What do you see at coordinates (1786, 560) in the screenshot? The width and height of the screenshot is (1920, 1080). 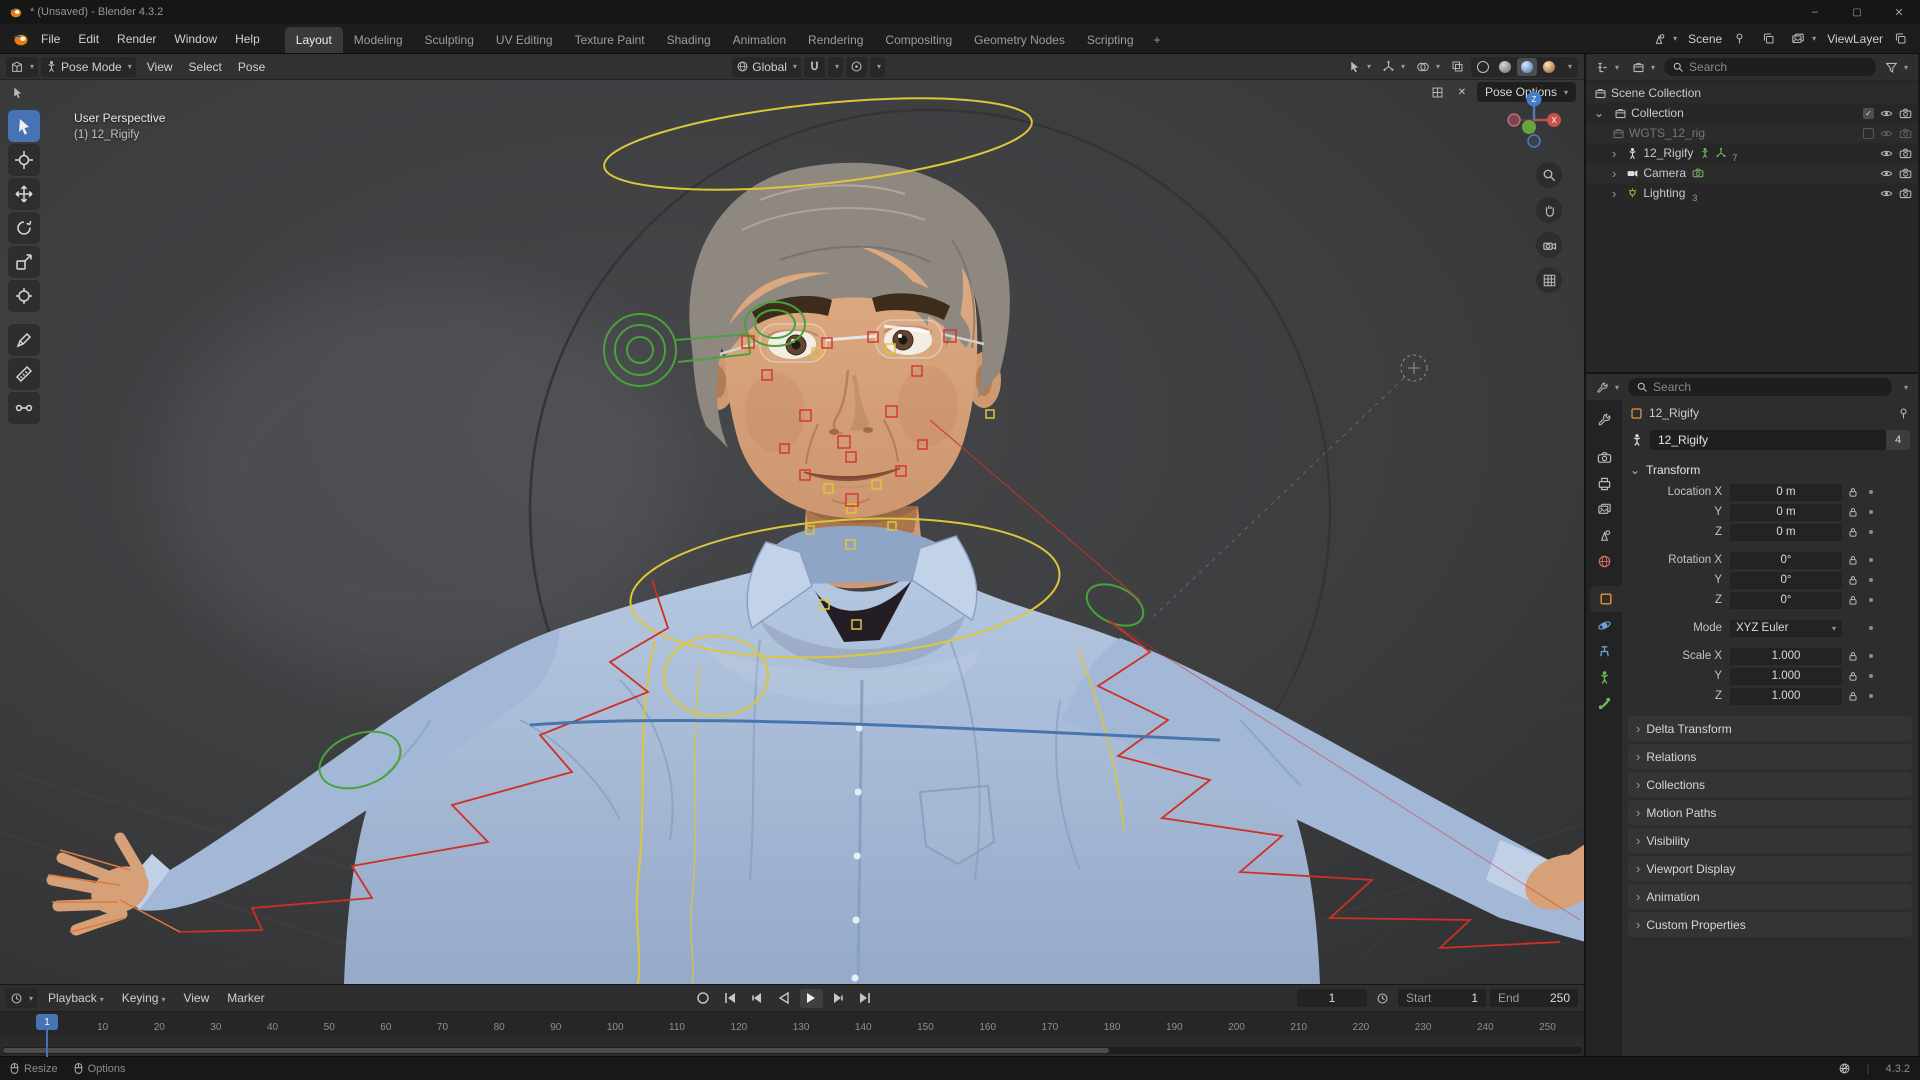 I see `rotation-x-field: 0°` at bounding box center [1786, 560].